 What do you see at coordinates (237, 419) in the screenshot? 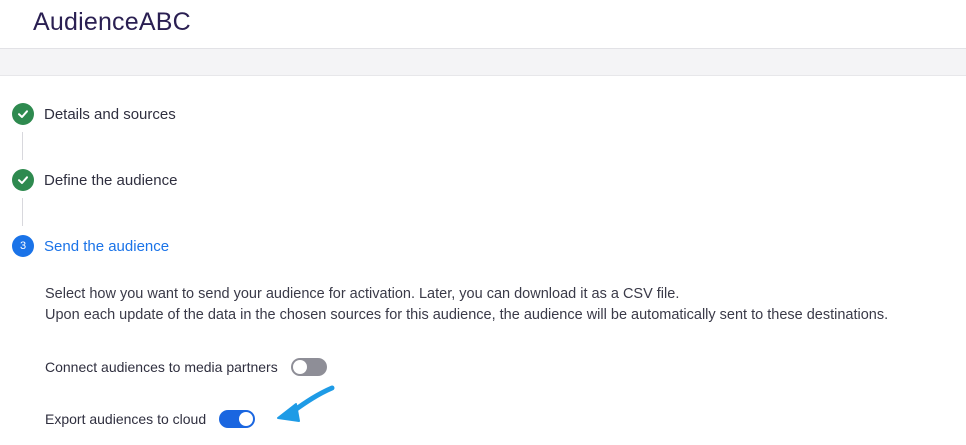
I see `export-cloud-toggle` at bounding box center [237, 419].